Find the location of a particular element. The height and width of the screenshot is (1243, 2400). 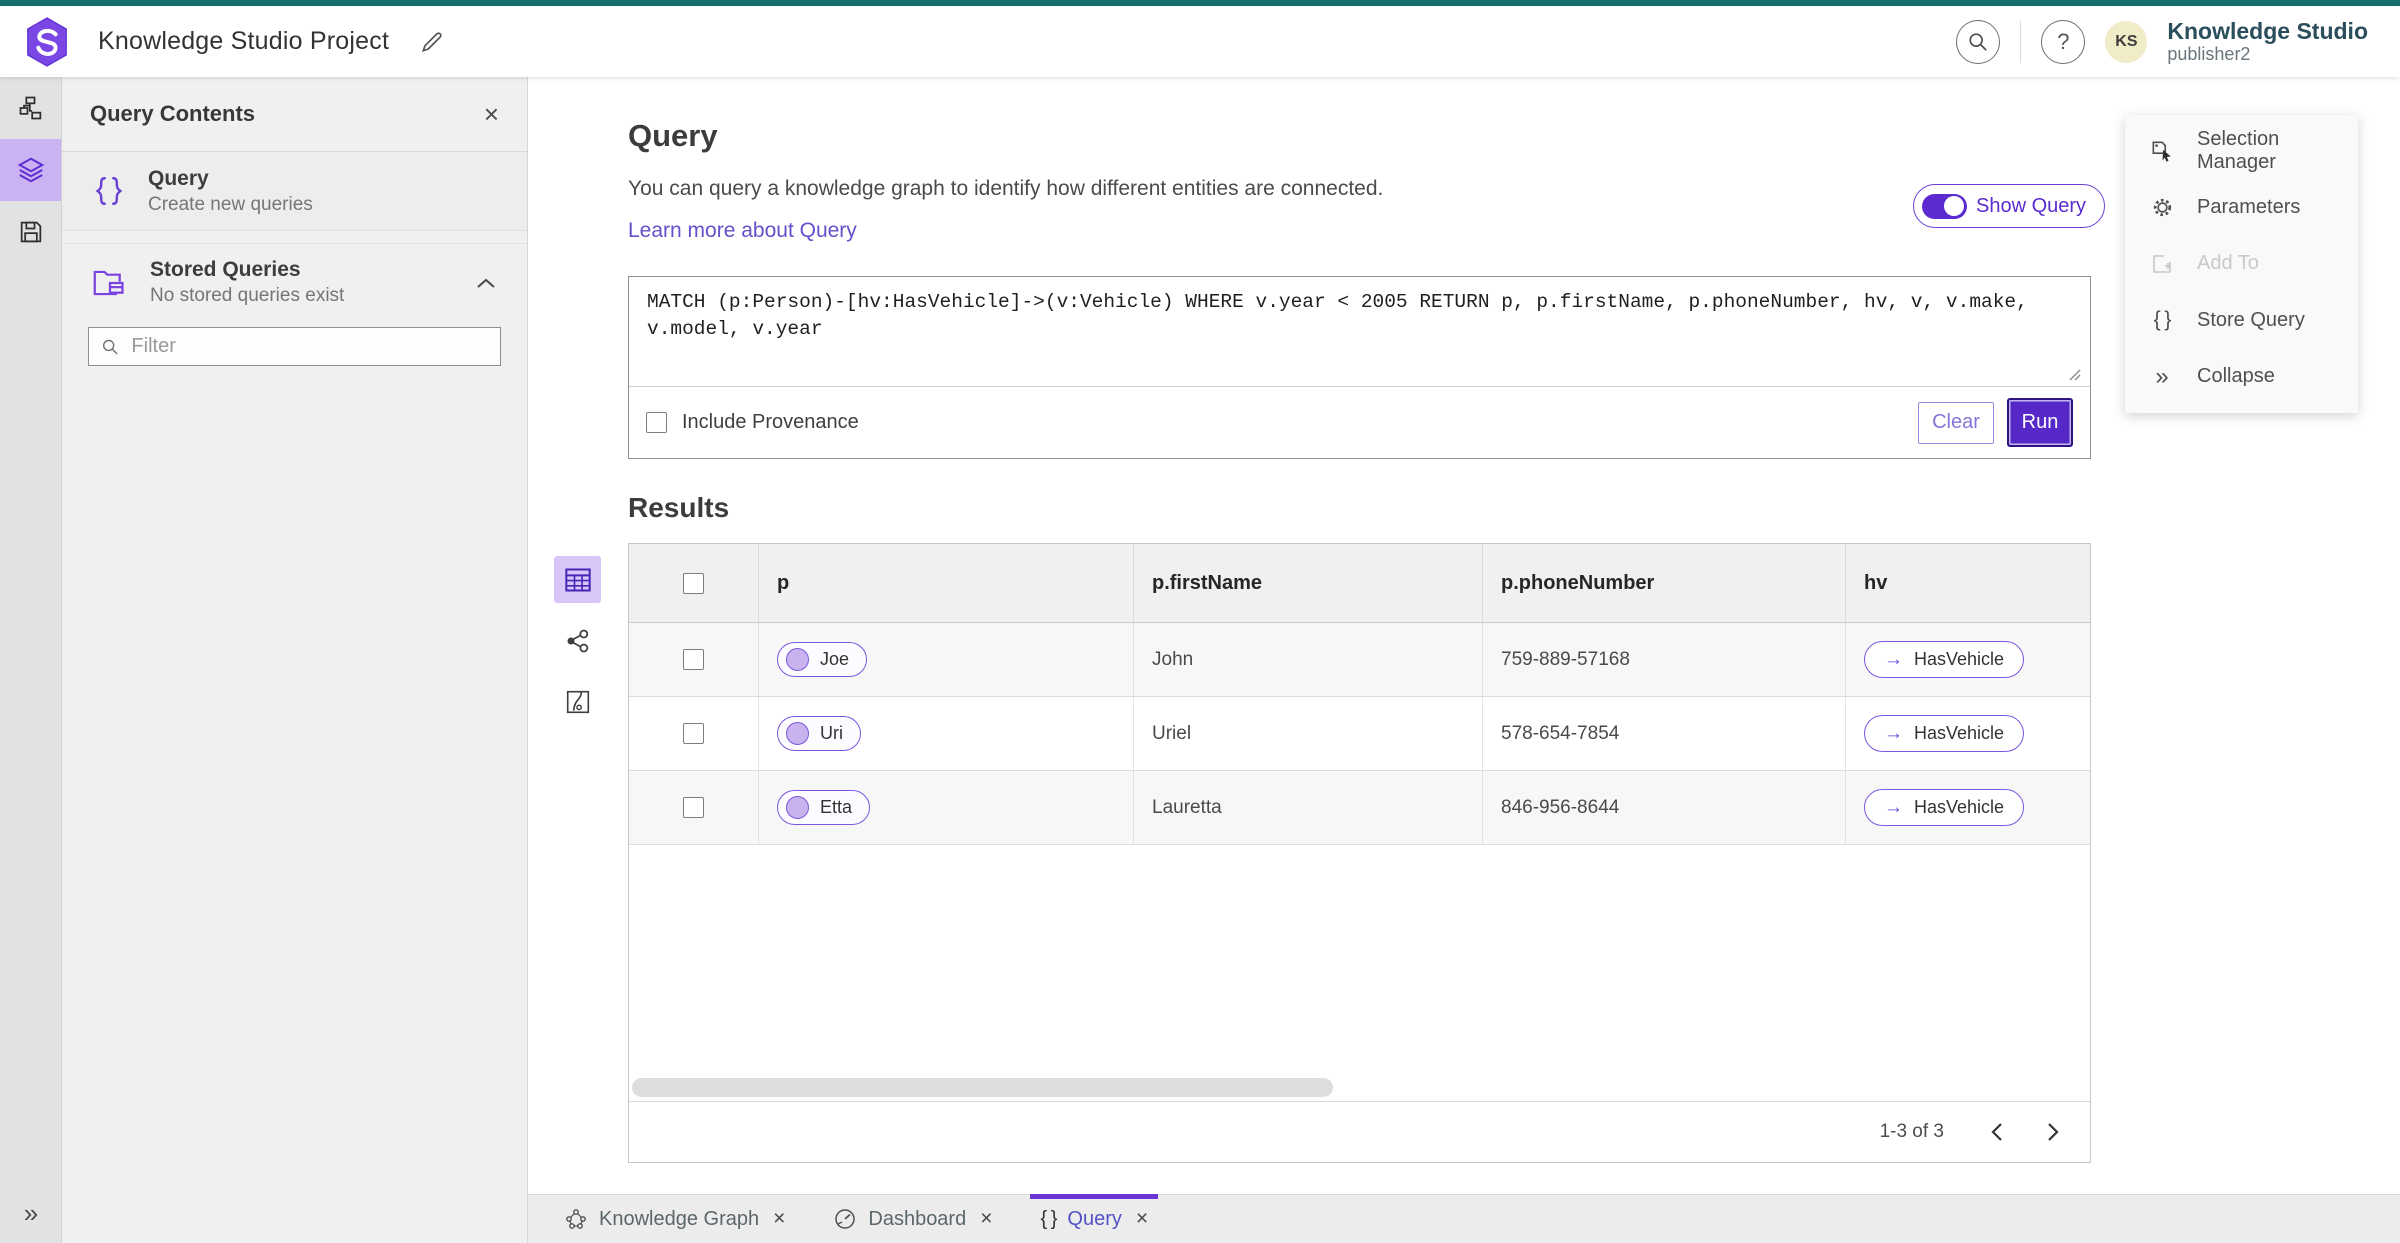

braces-icon is located at coordinates (109, 191).